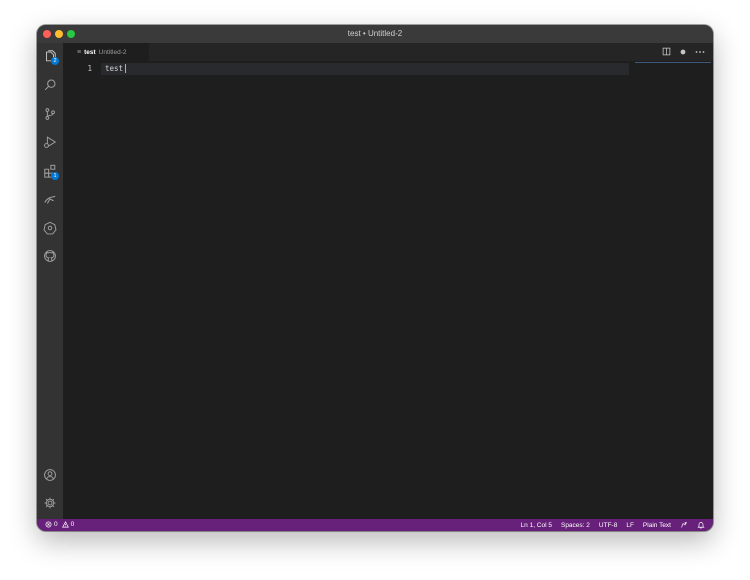 This screenshot has width=750, height=580. I want to click on source-control-button, so click(50, 114).